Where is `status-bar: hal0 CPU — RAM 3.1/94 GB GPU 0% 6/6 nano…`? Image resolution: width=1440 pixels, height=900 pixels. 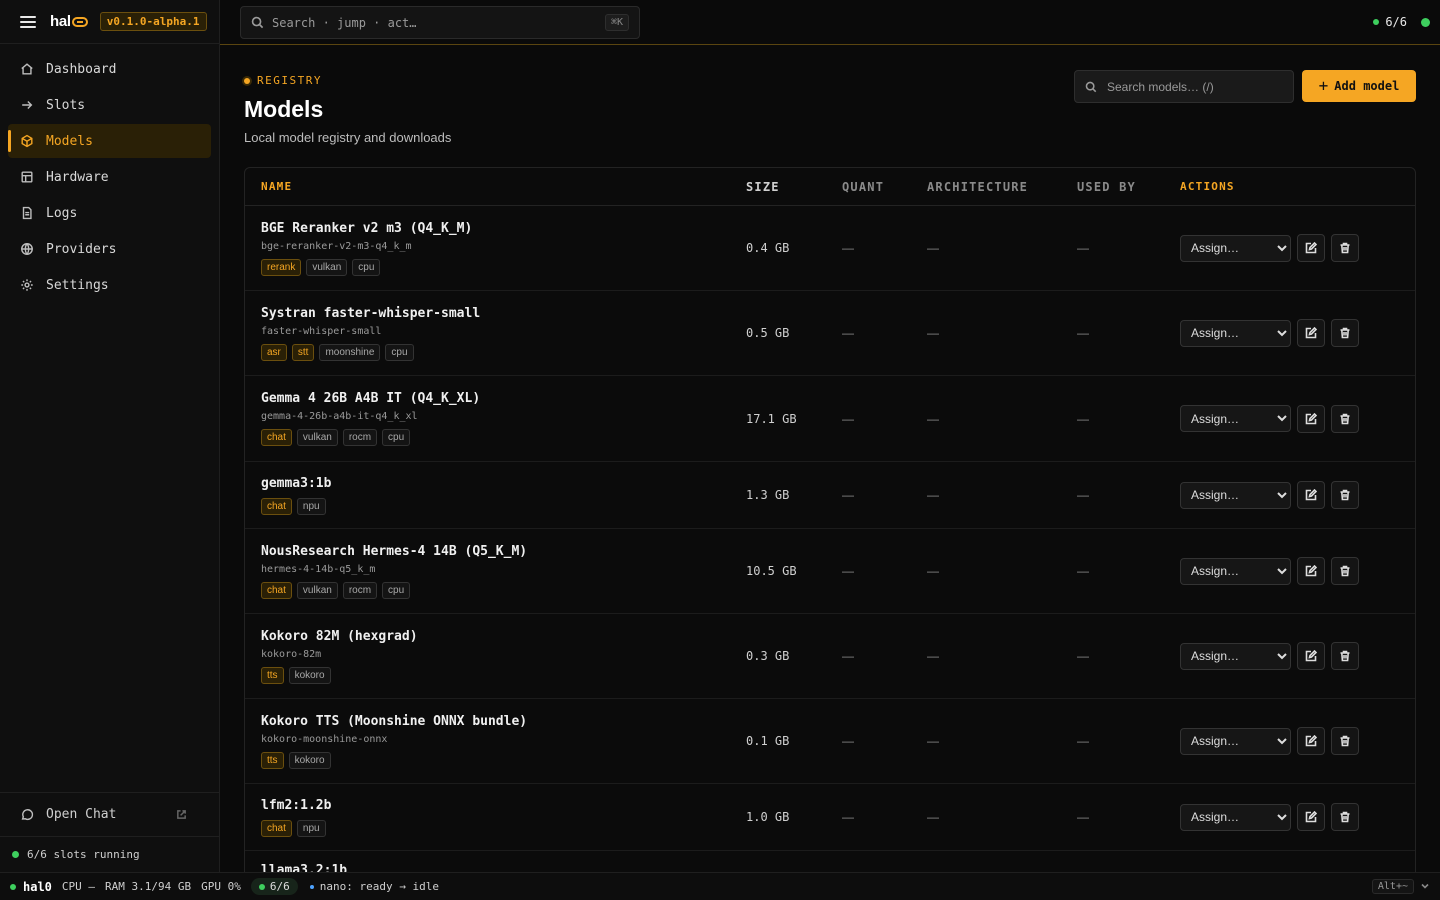
status-bar: hal0 CPU — RAM 3.1/94 GB GPU 0% 6/6 nano… is located at coordinates (720, 886).